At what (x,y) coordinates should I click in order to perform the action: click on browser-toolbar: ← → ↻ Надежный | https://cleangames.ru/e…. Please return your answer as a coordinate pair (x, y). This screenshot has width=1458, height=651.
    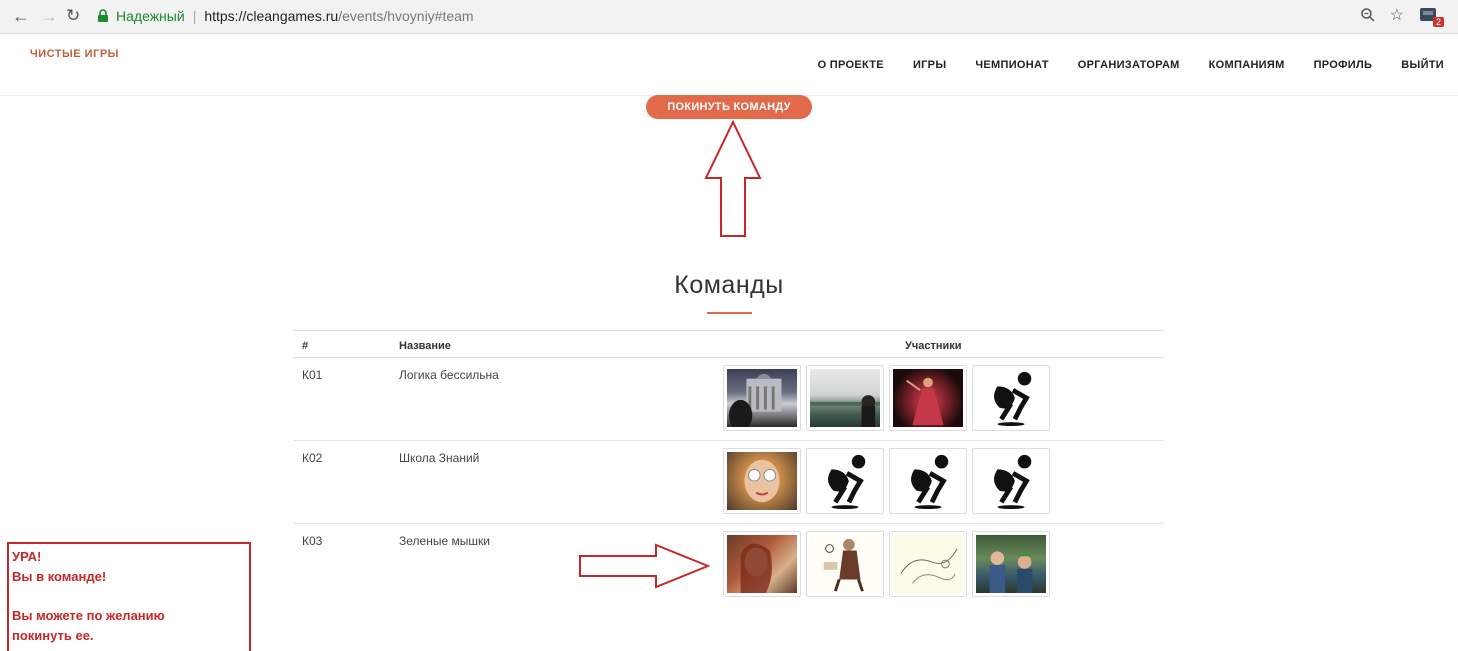
    Looking at the image, I should click on (729, 17).